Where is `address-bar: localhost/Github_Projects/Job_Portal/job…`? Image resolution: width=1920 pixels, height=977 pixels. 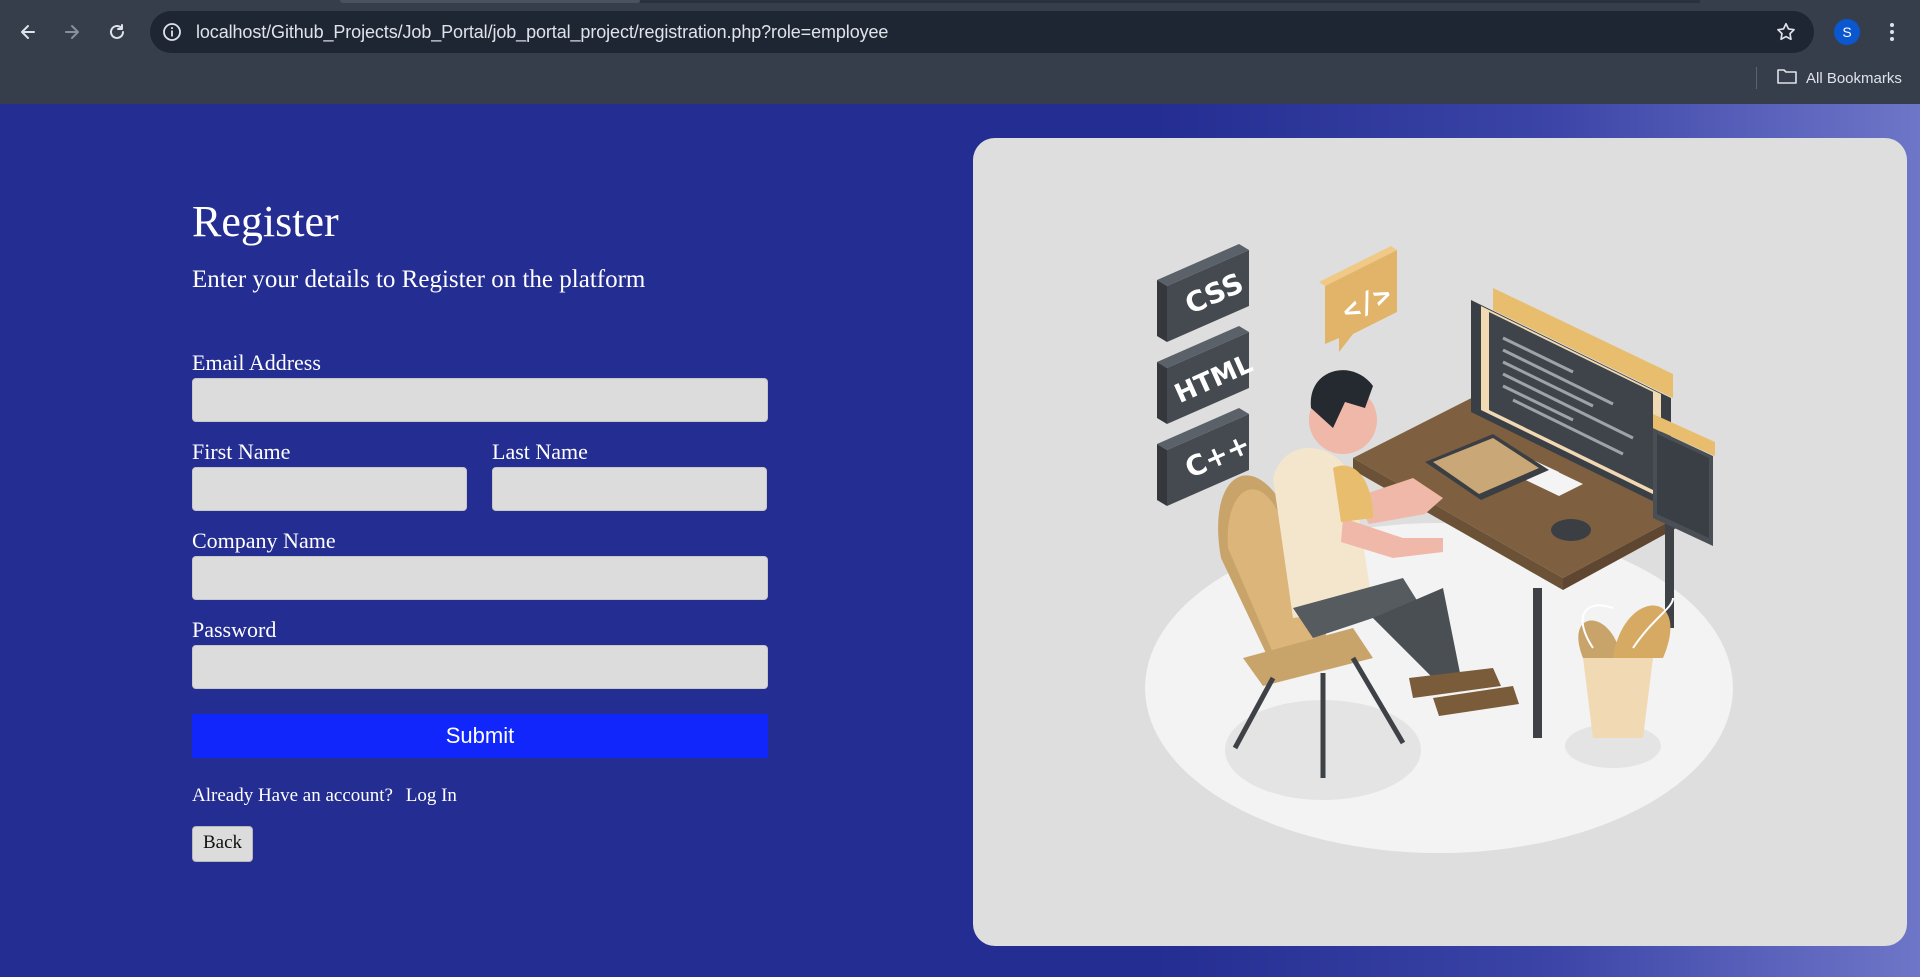 address-bar: localhost/Github_Projects/Job_Portal/job… is located at coordinates (982, 32).